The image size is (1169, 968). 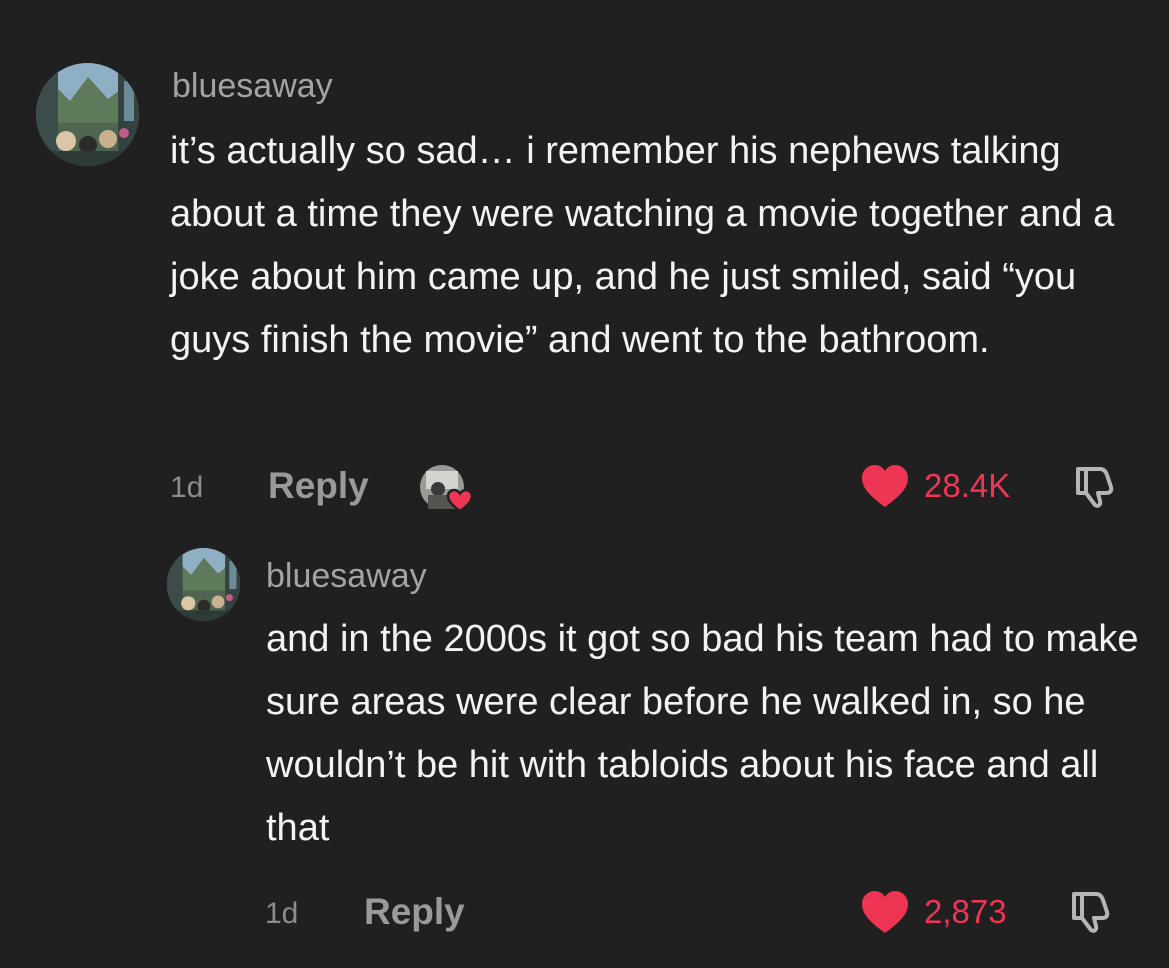 I want to click on like-button: 28.4K, so click(x=935, y=486).